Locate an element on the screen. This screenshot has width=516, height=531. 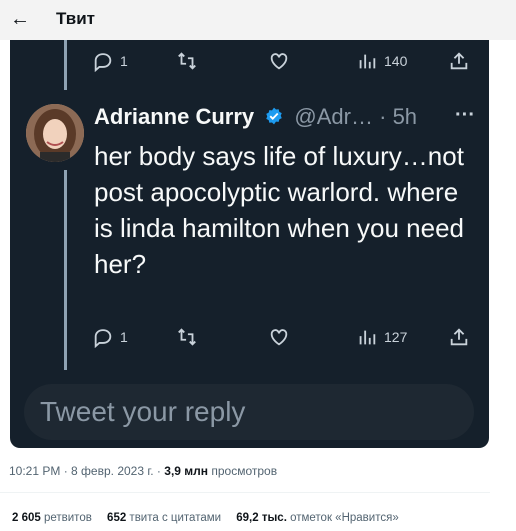
more-options-icon: ··· is located at coordinates (465, 115).